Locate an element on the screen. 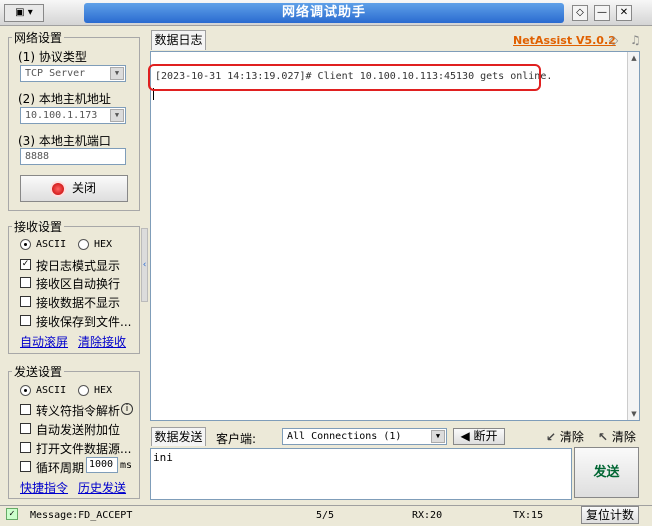 Image resolution: width=652 pixels, height=526 pixels. scroll-down-icon: ▼ is located at coordinates (634, 414).